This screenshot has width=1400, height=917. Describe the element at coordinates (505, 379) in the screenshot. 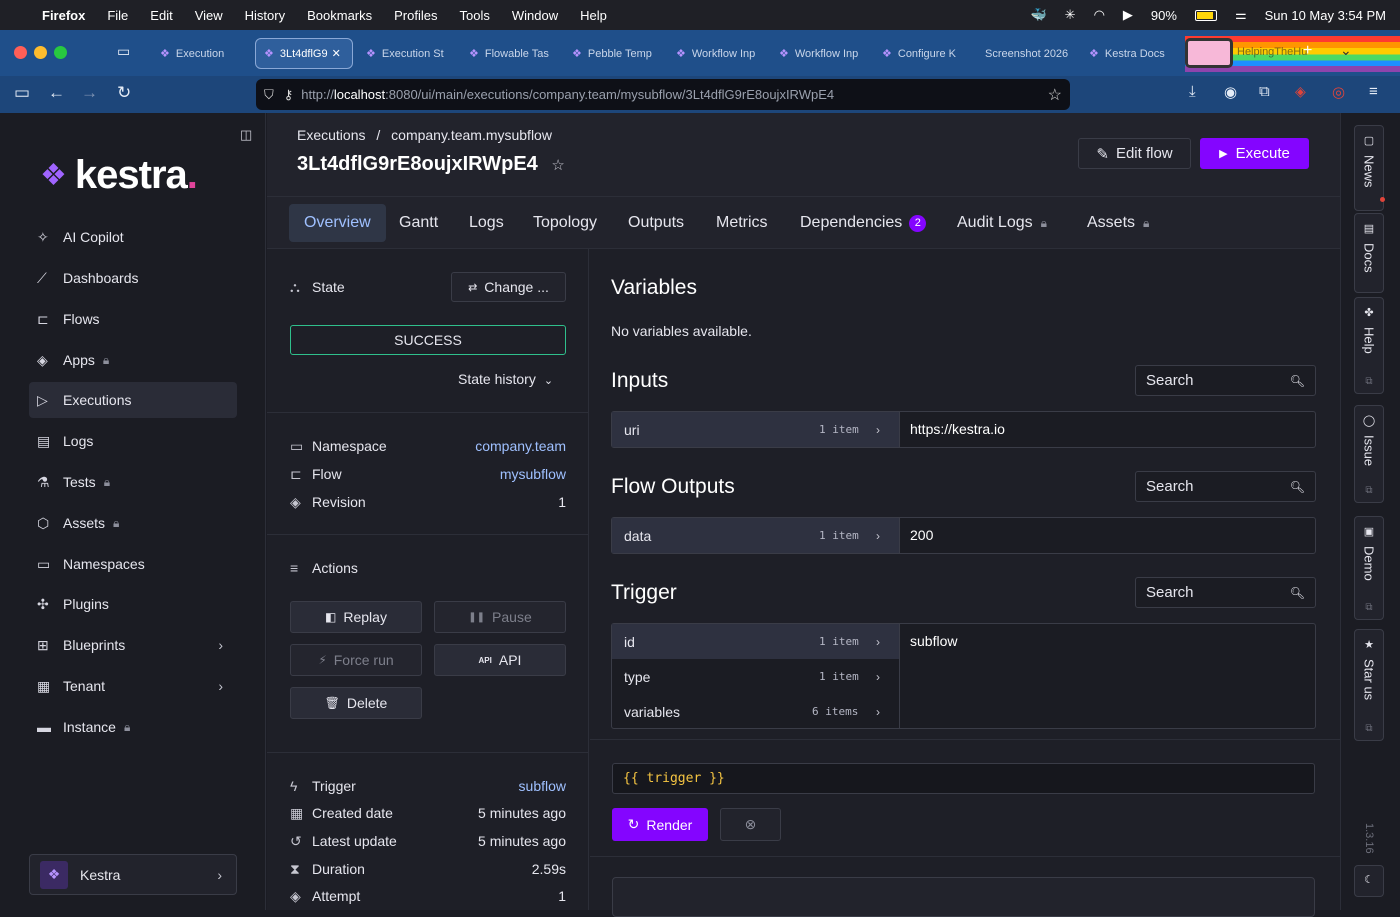

I see `state-history-toggle: State history ⌄` at that location.